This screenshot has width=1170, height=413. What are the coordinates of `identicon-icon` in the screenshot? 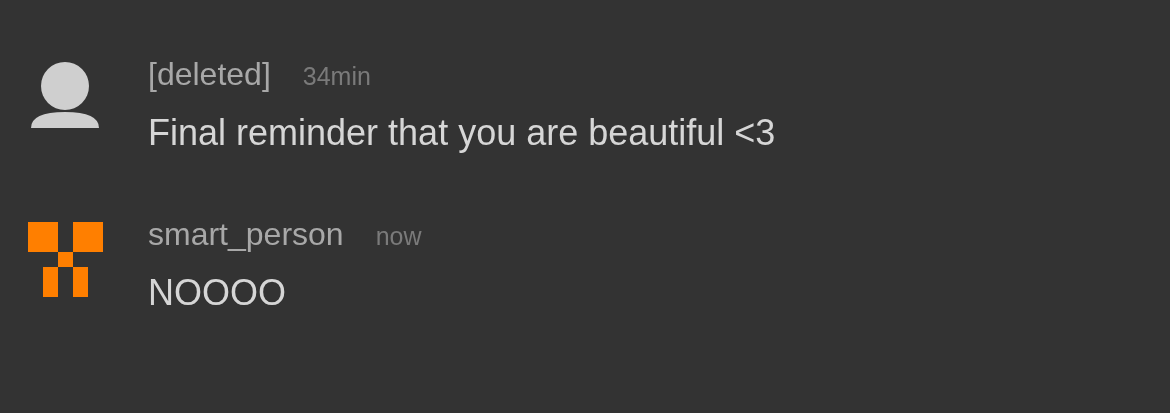 It's located at (65, 259).